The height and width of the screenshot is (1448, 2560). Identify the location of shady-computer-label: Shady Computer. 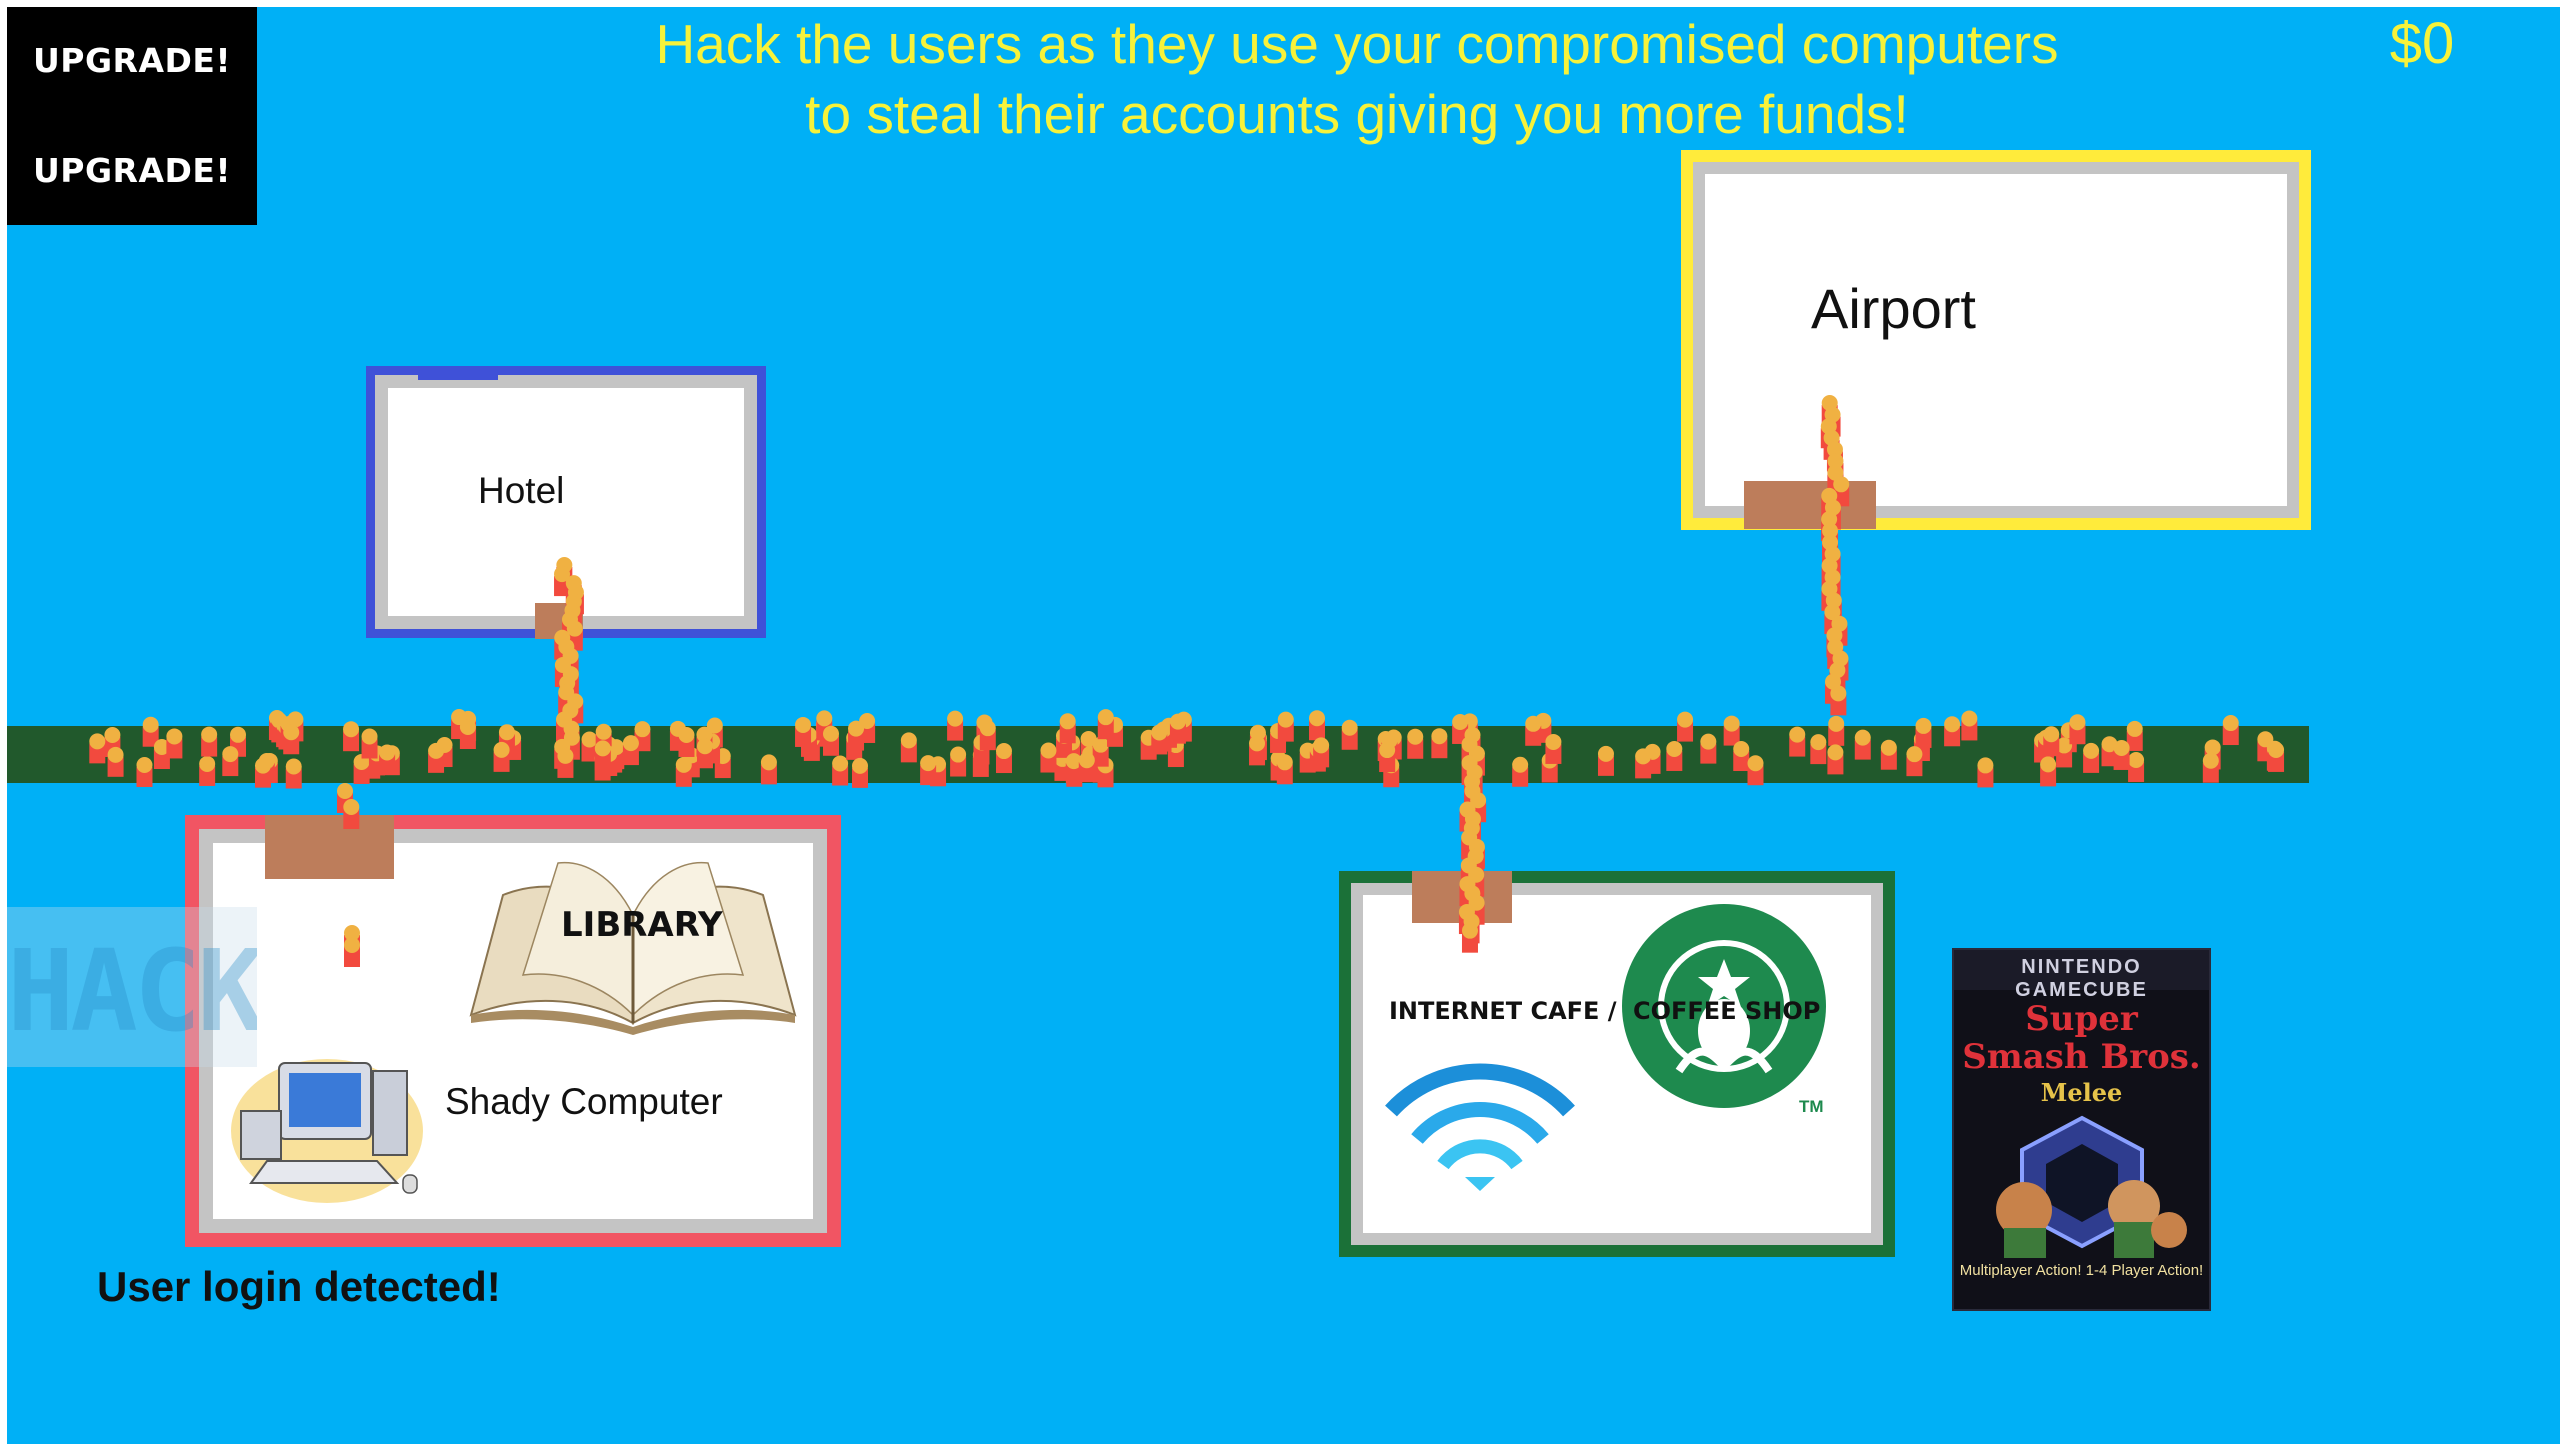
(584, 1101).